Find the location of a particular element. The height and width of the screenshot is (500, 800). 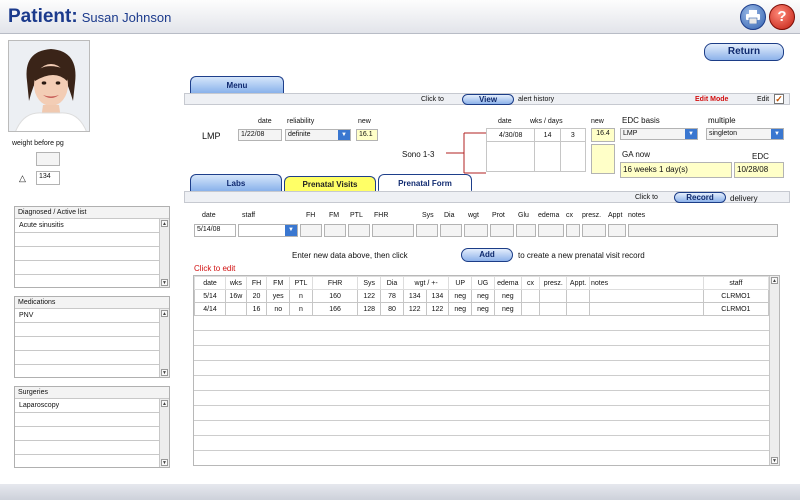

entry-notes-field is located at coordinates (703, 230).